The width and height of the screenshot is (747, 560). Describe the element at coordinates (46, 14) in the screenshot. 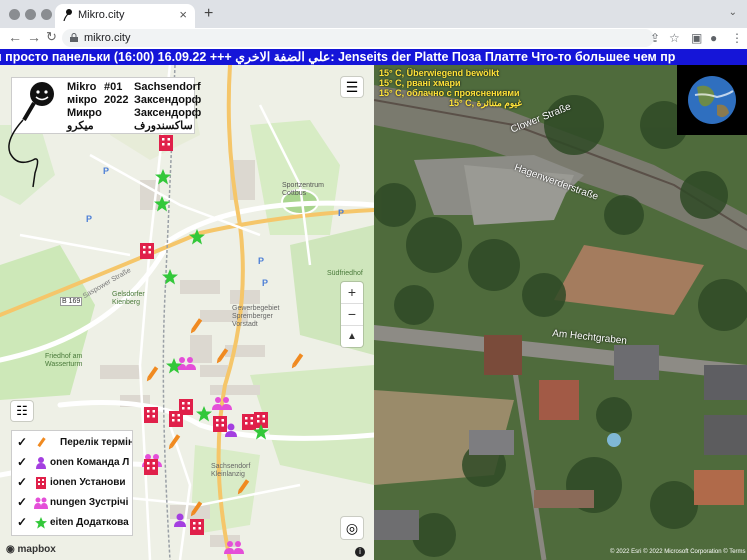

I see `maximize-window-dot` at that location.